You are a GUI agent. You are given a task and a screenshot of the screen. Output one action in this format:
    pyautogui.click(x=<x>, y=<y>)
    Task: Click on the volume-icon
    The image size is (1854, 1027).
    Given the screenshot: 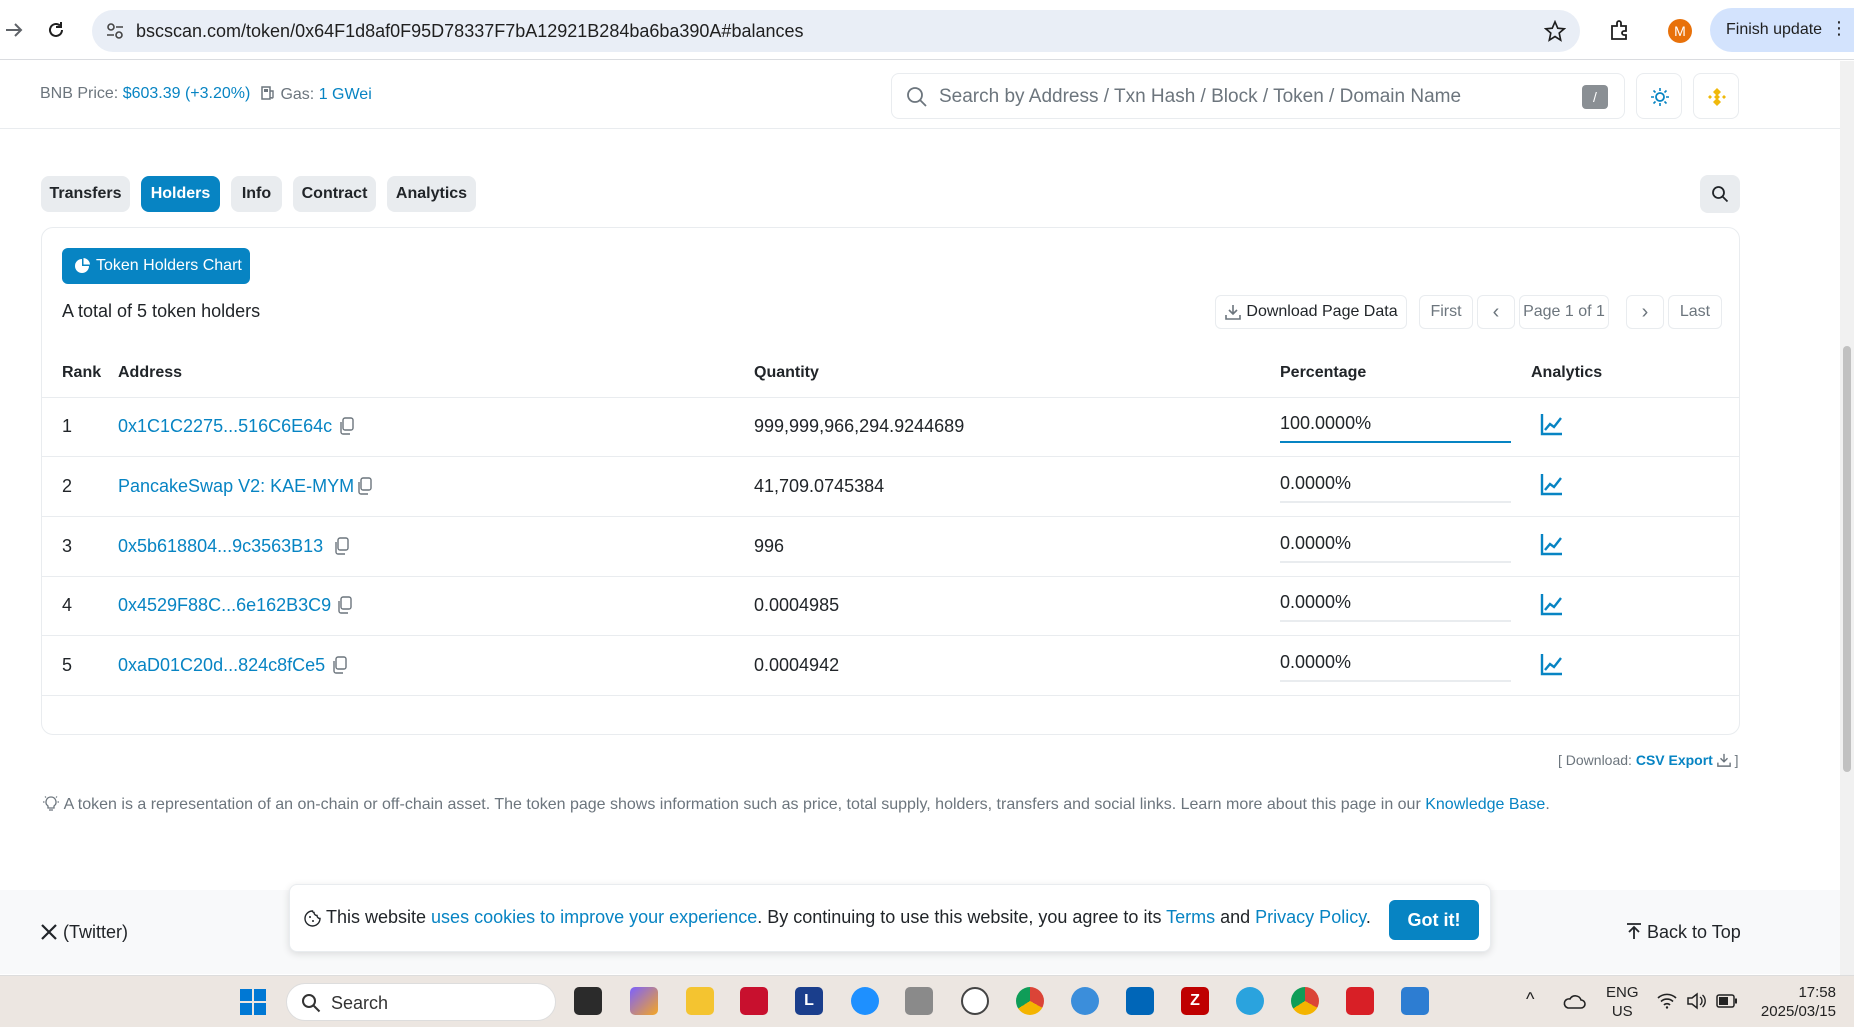 What is the action you would take?
    pyautogui.click(x=1696, y=1001)
    